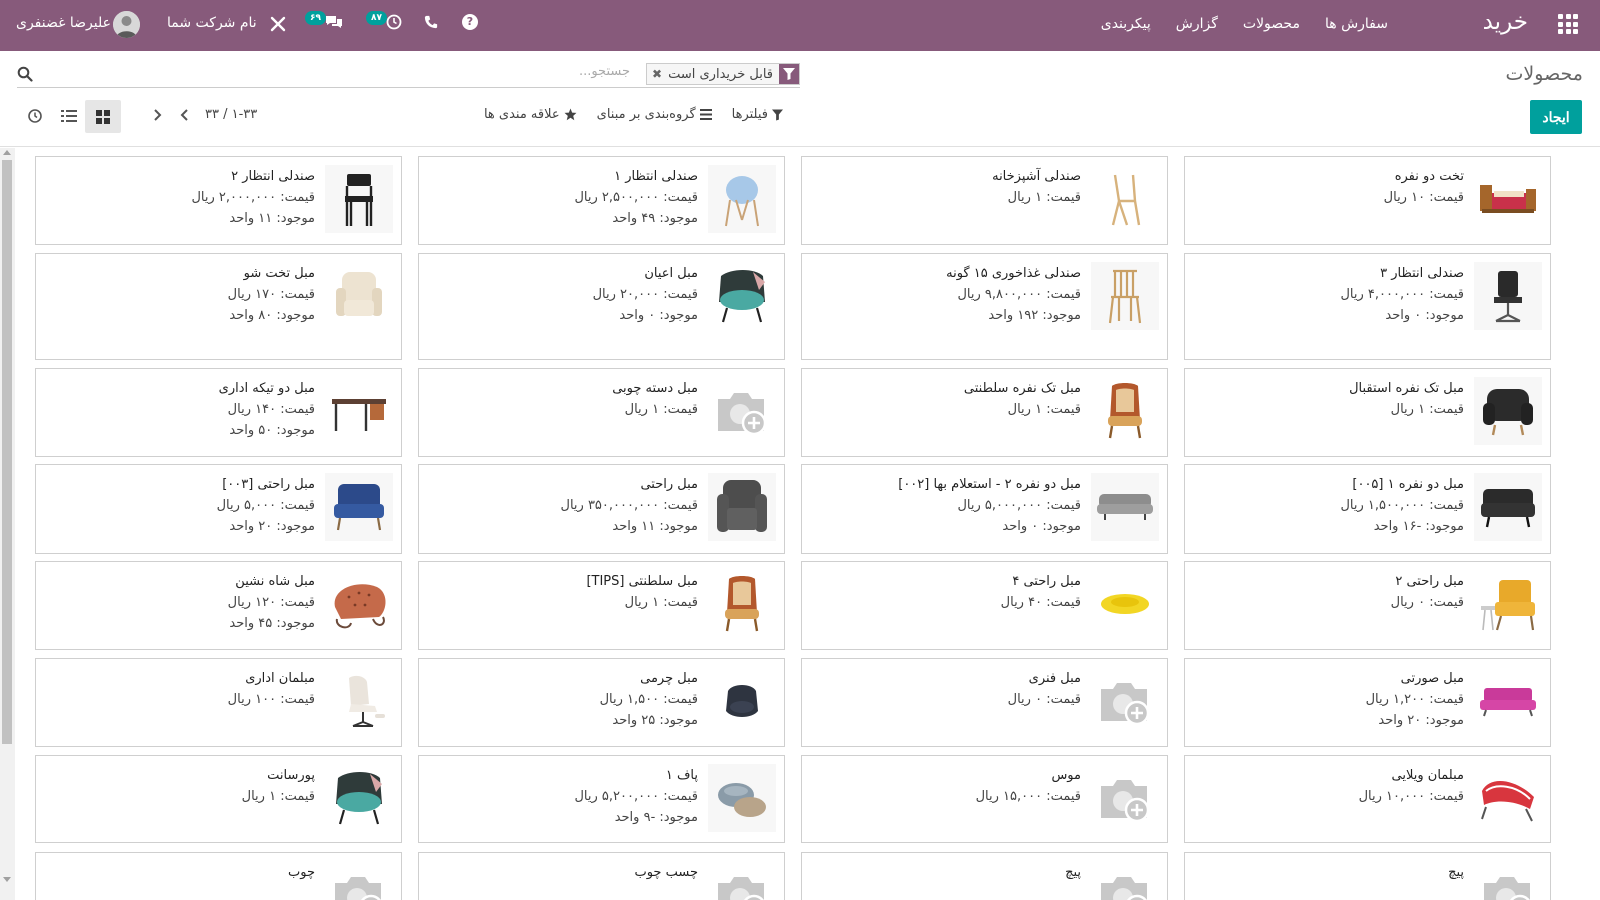 Image resolution: width=1600 pixels, height=900 pixels. Describe the element at coordinates (271, 602) in the screenshot. I see `product-price: قیمت: ۱۲۰ ریال` at that location.